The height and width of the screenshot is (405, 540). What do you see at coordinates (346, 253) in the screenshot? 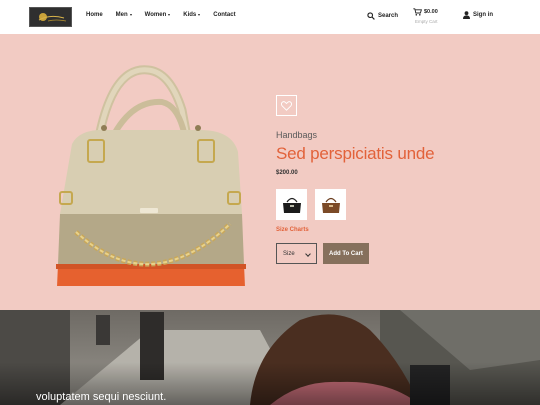
I see `add-to-cart-button: Add To Cart` at bounding box center [346, 253].